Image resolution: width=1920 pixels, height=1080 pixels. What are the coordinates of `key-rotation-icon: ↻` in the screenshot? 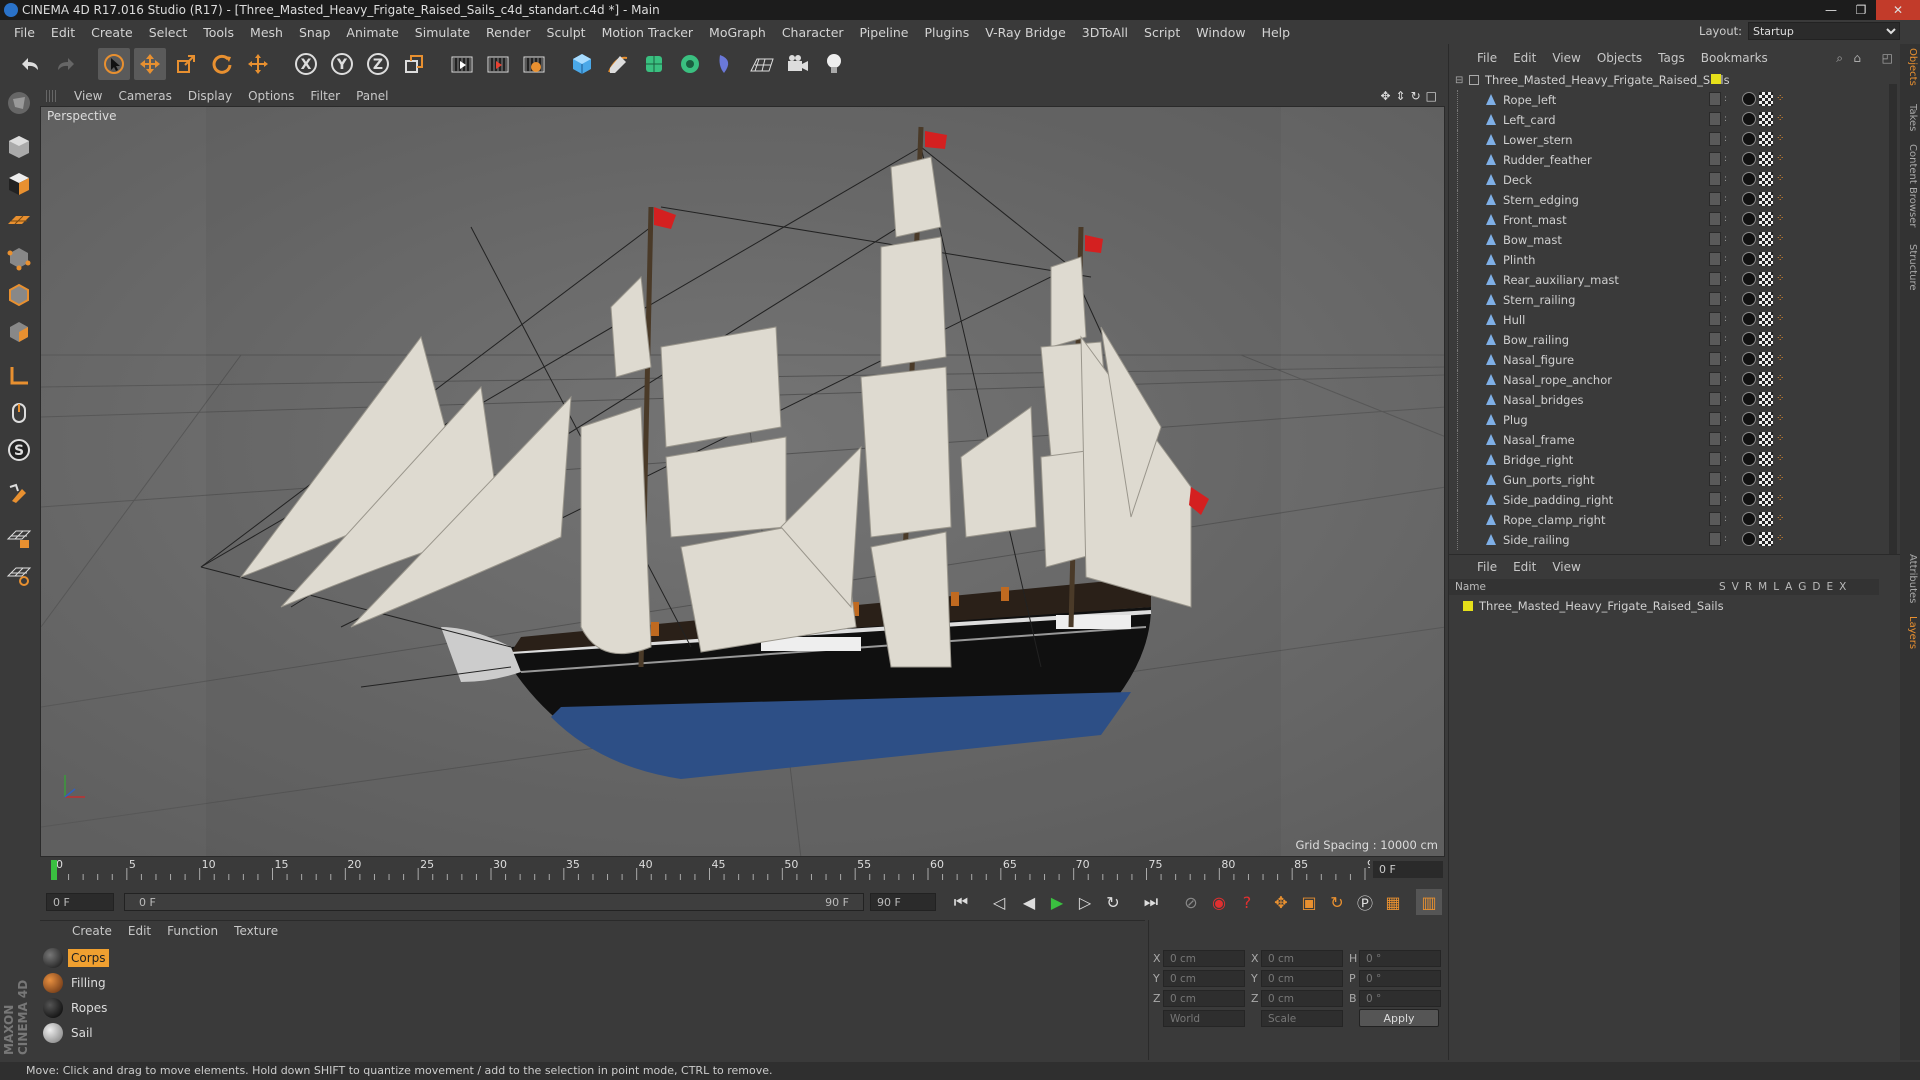 It's located at (1337, 902).